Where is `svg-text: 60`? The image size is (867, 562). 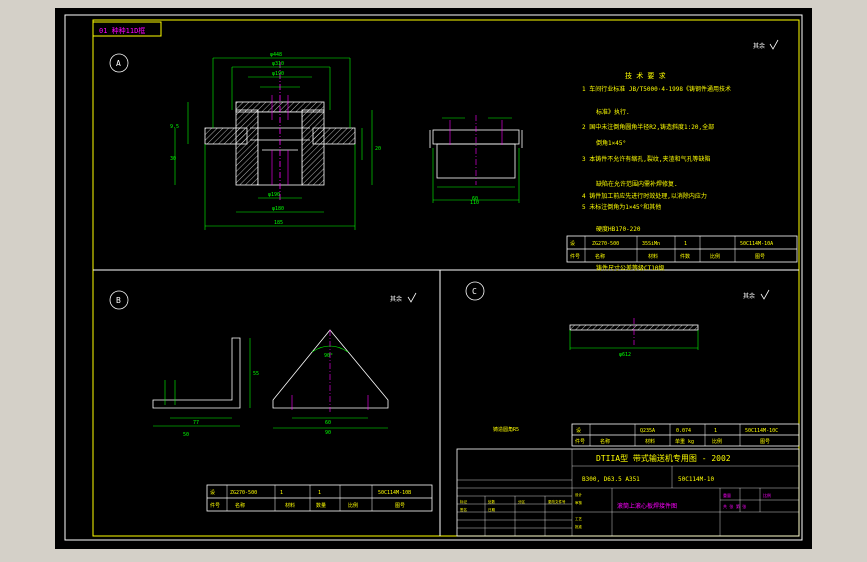 svg-text: 60 is located at coordinates (328, 423).